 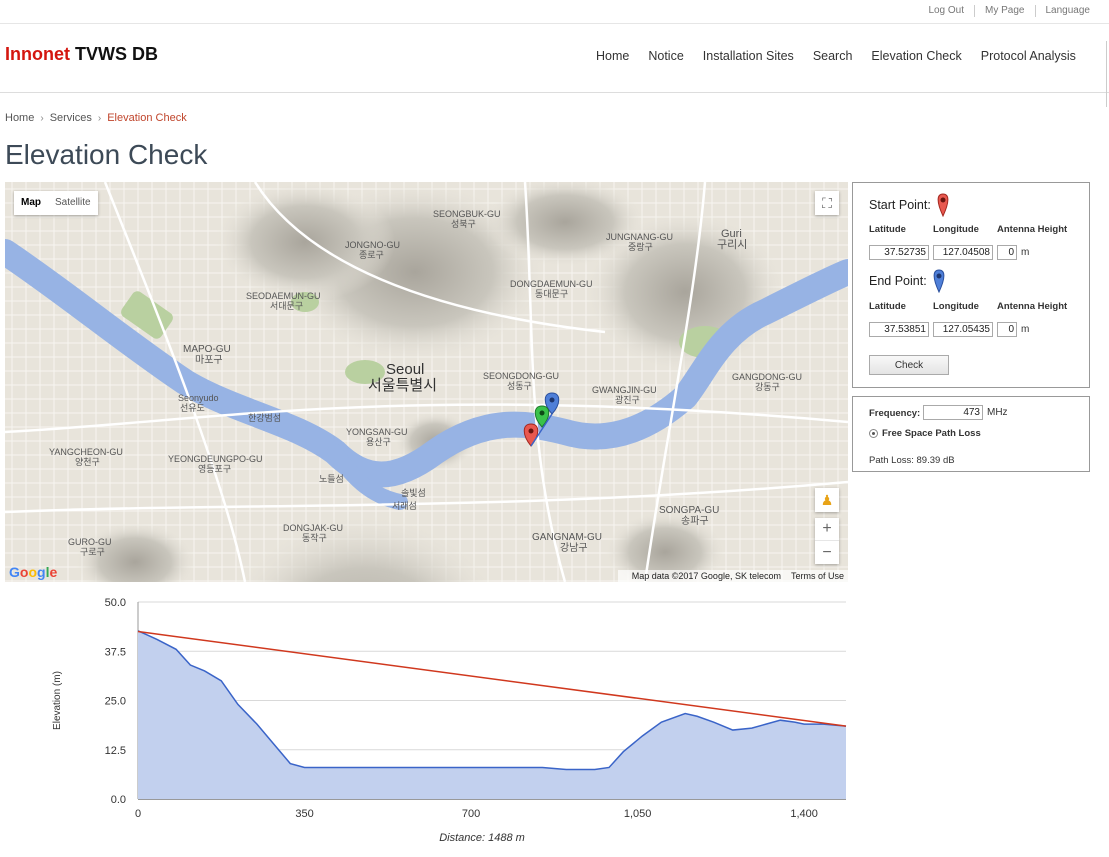 I want to click on end-longitude-input, so click(x=963, y=329).